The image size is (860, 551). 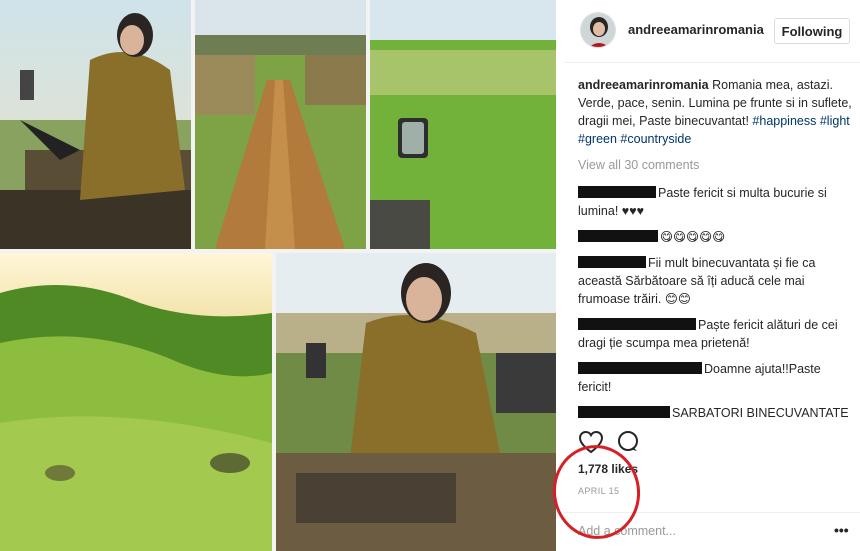 I want to click on comment-item: Doamne ajuta!!Paste fericit!, so click(x=717, y=378).